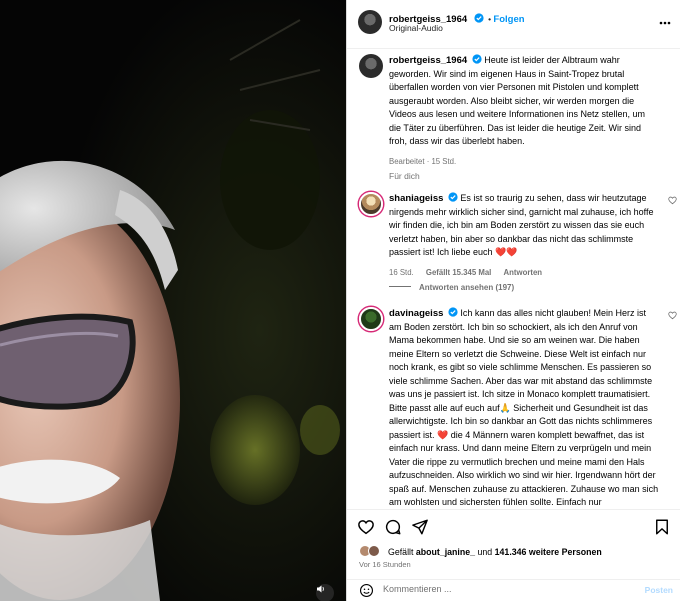 This screenshot has height=601, width=680. What do you see at coordinates (508, 19) in the screenshot?
I see `follow-button: Folgen` at bounding box center [508, 19].